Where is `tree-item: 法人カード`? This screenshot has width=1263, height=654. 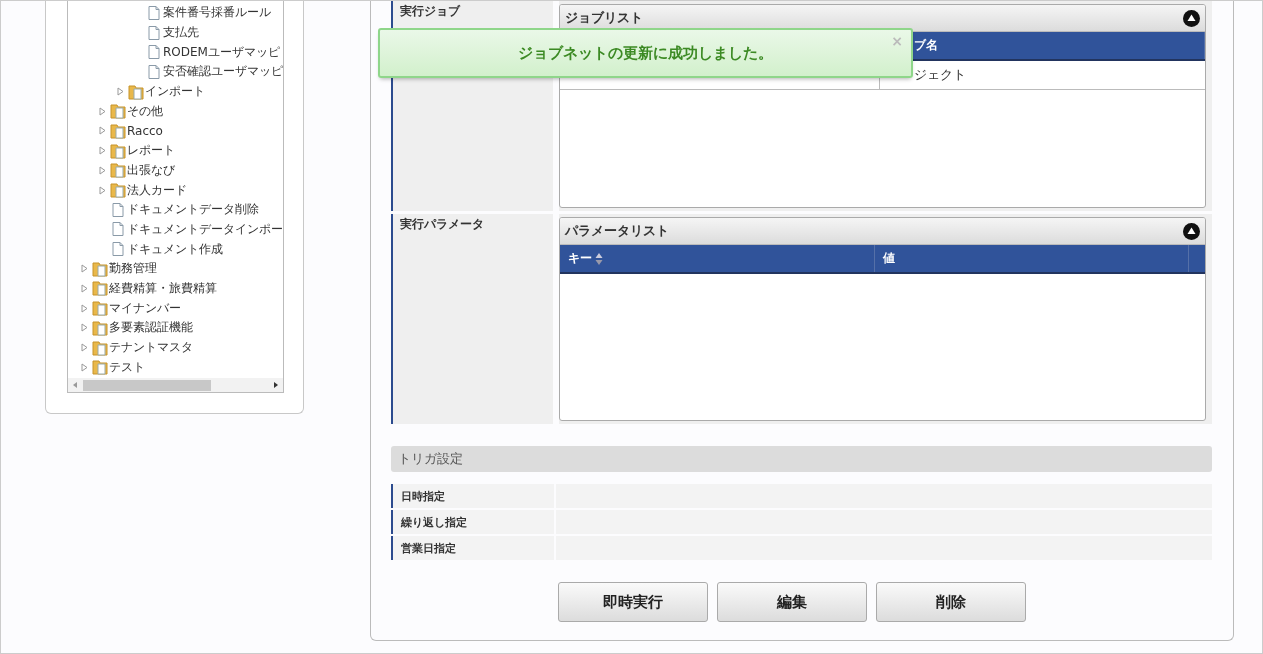 tree-item: 法人カード is located at coordinates (157, 190).